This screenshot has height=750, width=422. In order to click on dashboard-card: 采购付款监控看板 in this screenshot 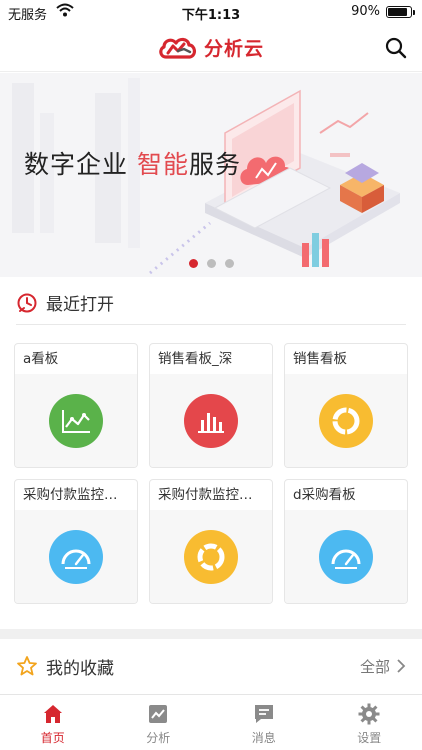, I will do `click(76, 541)`.